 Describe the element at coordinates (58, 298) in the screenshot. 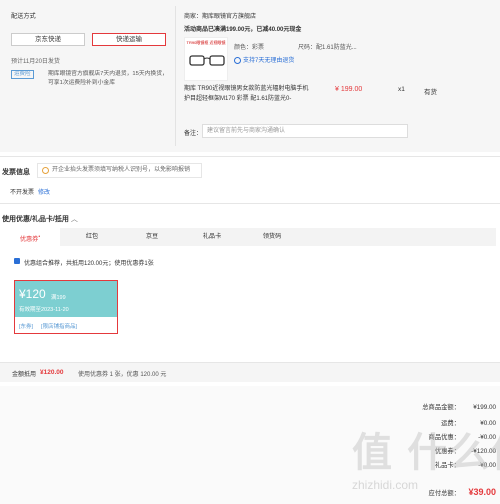

I see `coupon-condition: 满199` at that location.